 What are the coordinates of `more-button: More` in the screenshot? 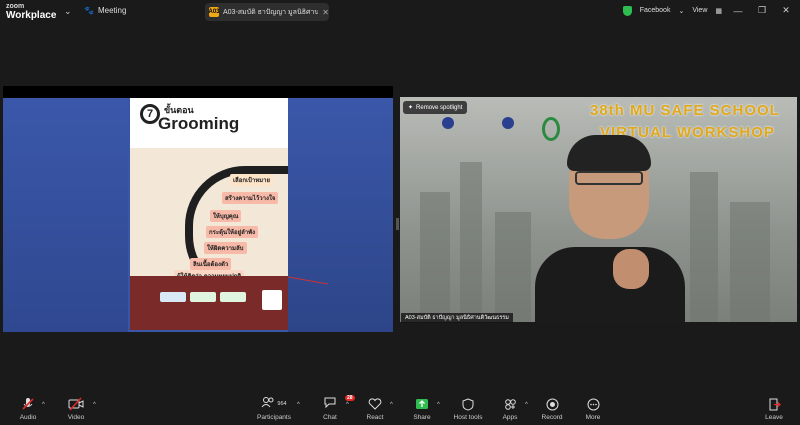 It's located at (593, 409).